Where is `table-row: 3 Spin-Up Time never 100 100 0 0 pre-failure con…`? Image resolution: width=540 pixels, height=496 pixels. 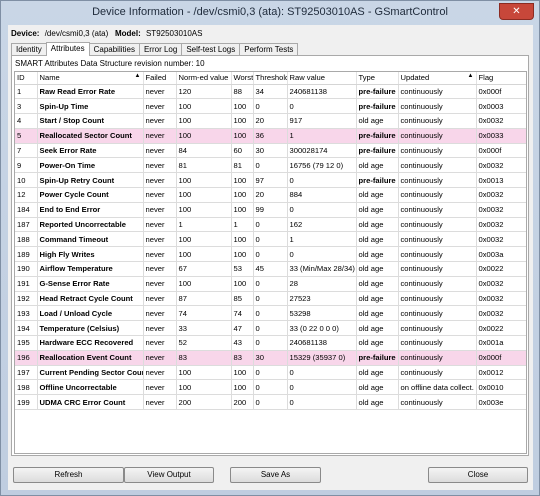 table-row: 3 Spin-Up Time never 100 100 0 0 pre-failure con… is located at coordinates (270, 106).